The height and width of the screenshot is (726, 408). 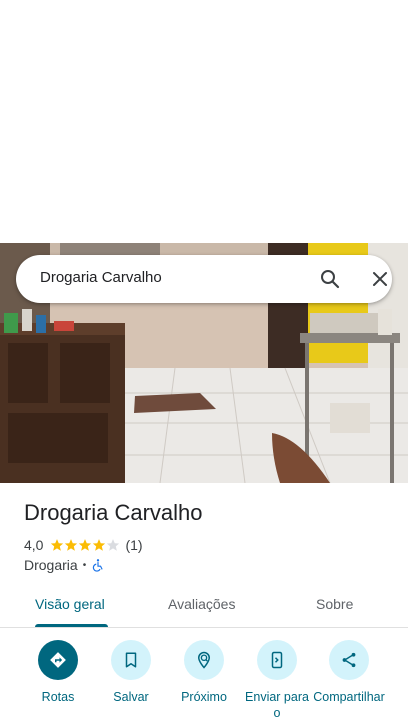 I want to click on search-icon, so click(x=330, y=279).